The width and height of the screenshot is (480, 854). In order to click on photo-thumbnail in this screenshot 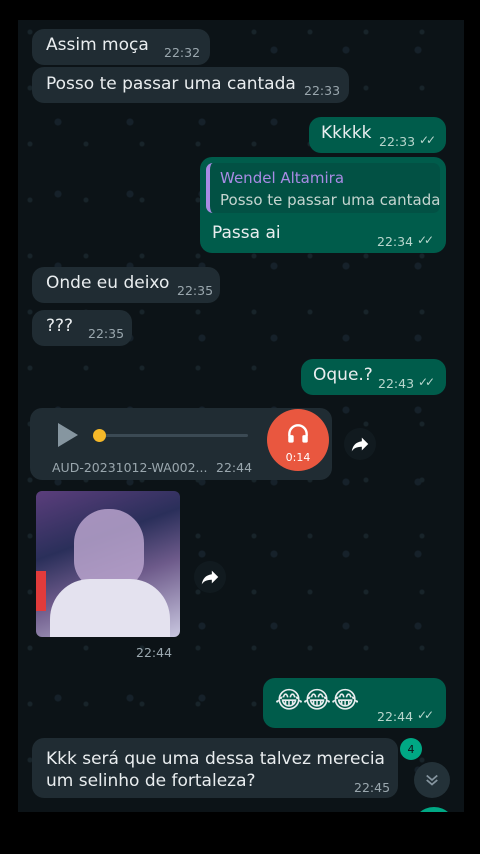, I will do `click(108, 564)`.